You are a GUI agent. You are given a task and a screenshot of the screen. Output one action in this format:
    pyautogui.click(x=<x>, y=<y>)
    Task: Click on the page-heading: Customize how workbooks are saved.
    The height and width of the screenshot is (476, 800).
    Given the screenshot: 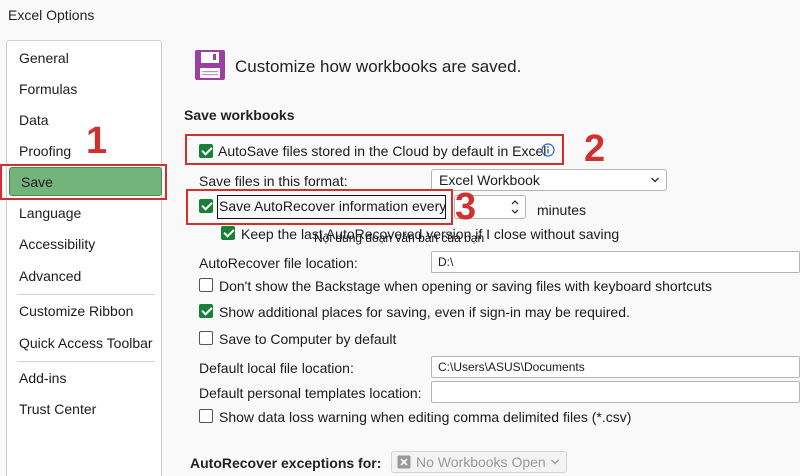 What is the action you would take?
    pyautogui.click(x=378, y=66)
    